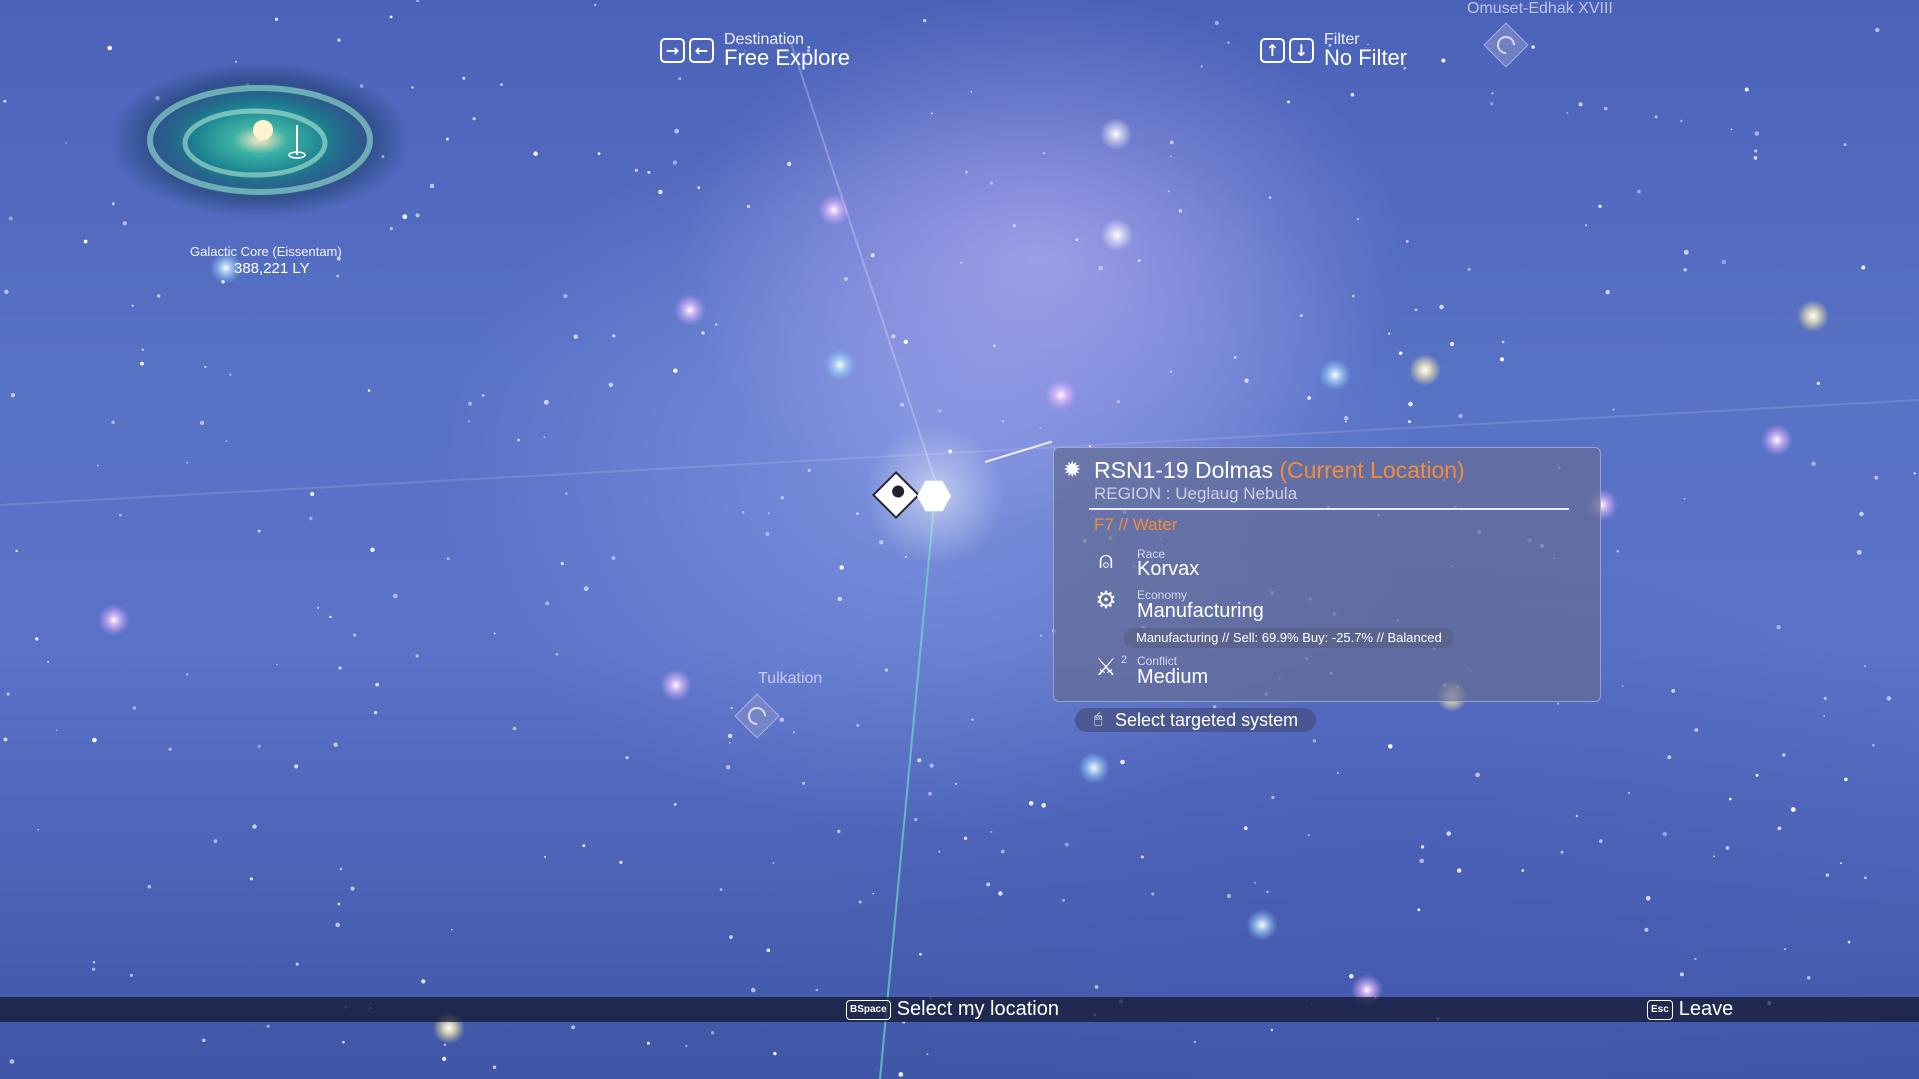 The width and height of the screenshot is (1919, 1079). Describe the element at coordinates (1540, 9) in the screenshot. I see `system-label-north: Omuset-Edhak XVIII` at that location.